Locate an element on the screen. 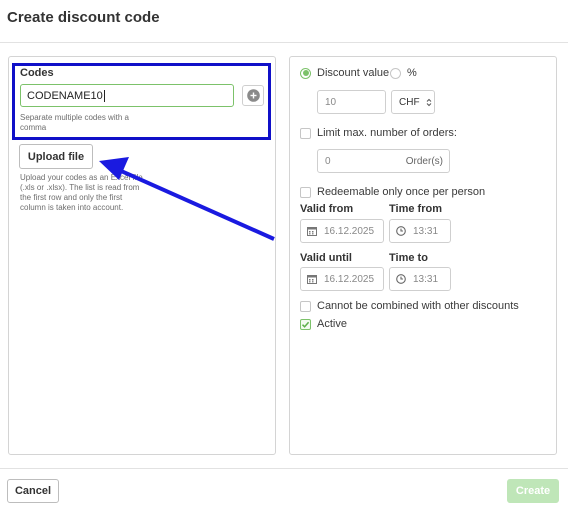  header-divider is located at coordinates (284, 42).